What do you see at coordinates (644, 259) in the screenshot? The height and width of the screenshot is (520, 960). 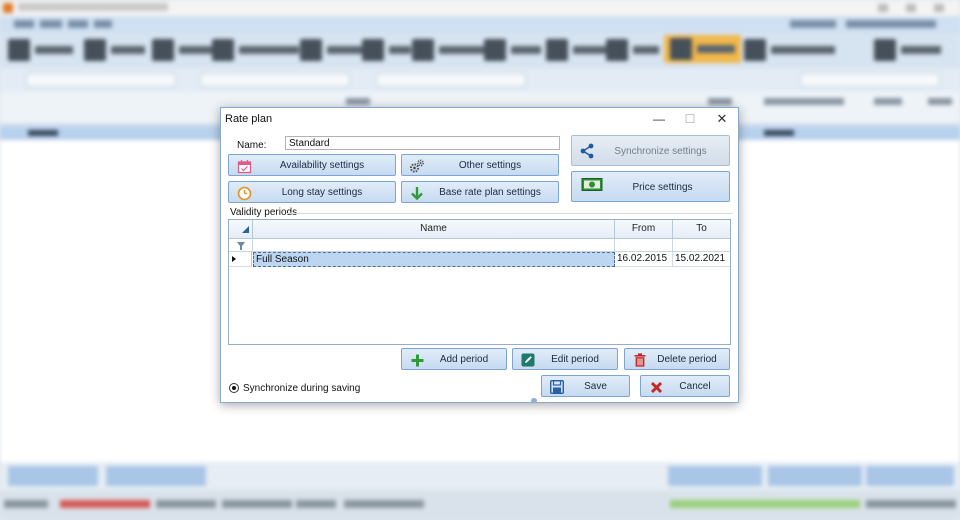 I see `table-row-from-cell: 16.02.2015` at bounding box center [644, 259].